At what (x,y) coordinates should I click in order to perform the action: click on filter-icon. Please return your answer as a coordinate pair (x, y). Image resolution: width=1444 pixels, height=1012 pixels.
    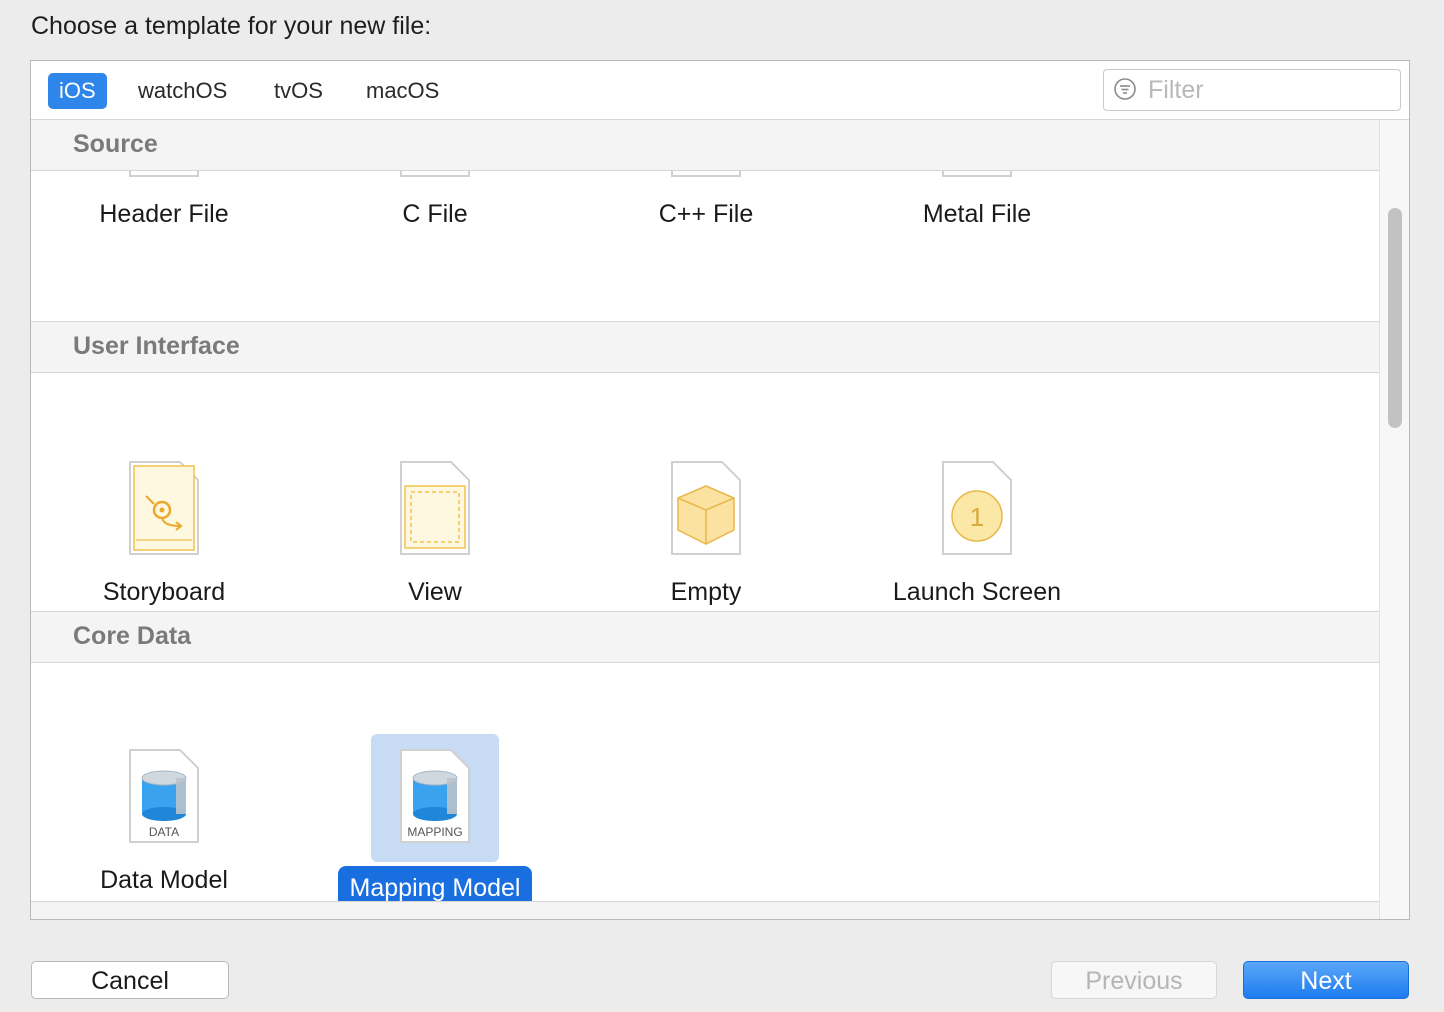
    Looking at the image, I should click on (1125, 89).